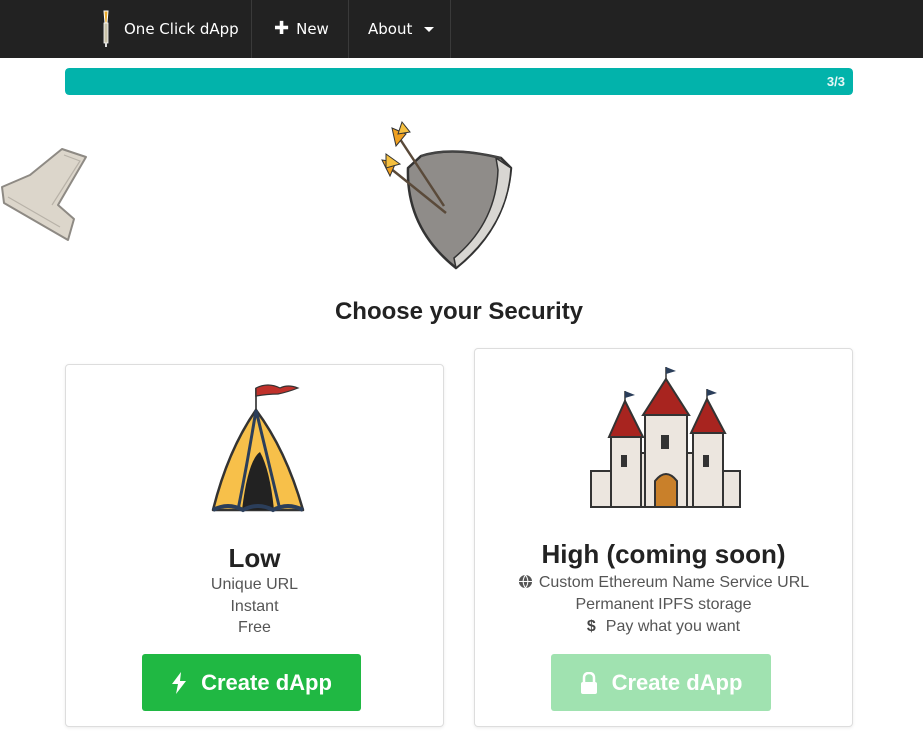  I want to click on nav-new-button: ✚ New, so click(299, 29).